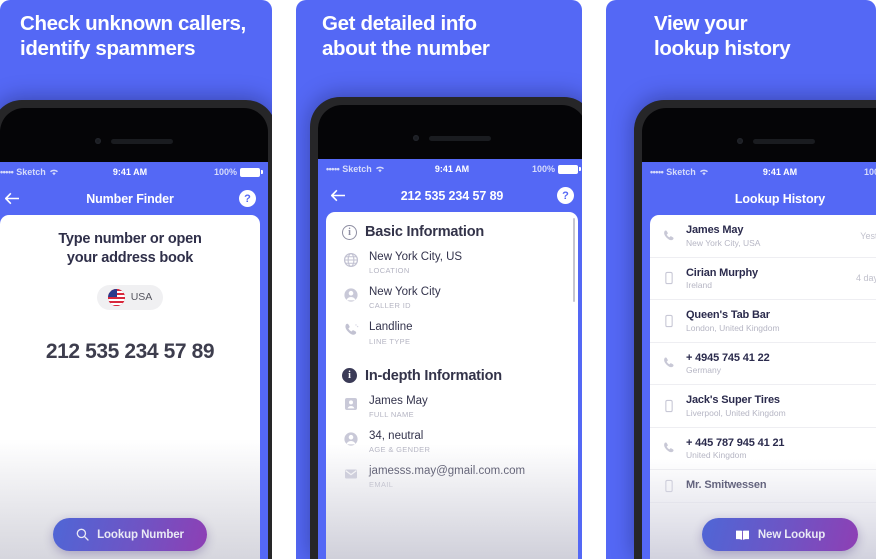 This screenshot has width=876, height=559. Describe the element at coordinates (715, 230) in the screenshot. I see `list-item-name: James May` at that location.